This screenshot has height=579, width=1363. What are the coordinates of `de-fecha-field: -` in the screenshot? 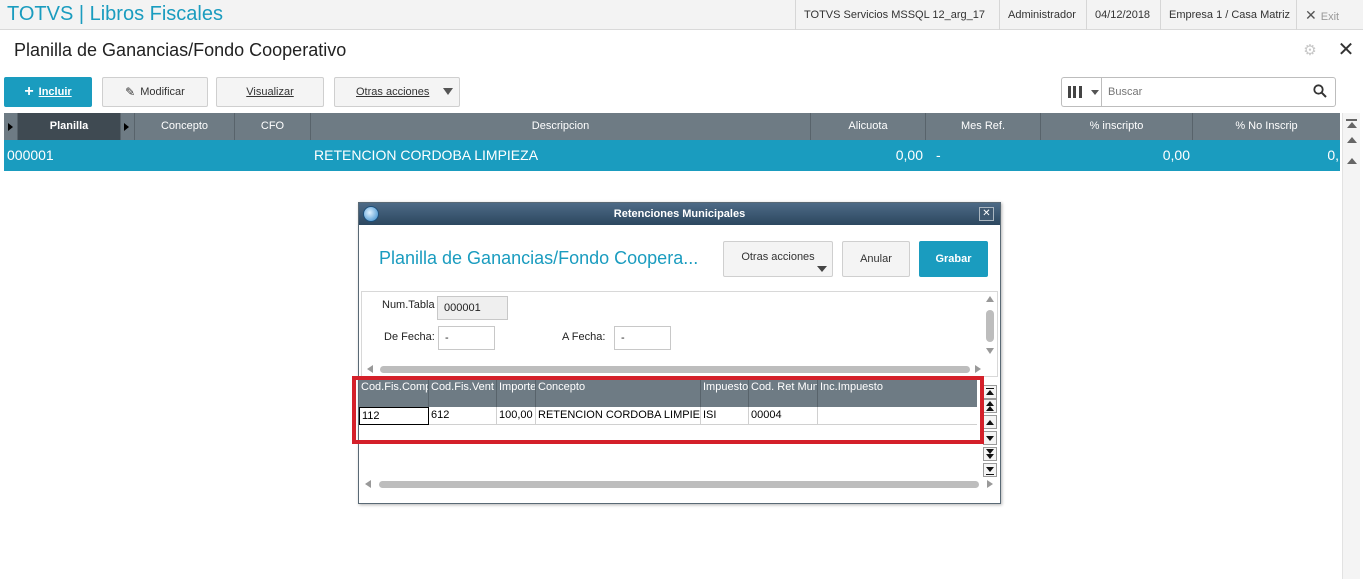 It's located at (466, 338).